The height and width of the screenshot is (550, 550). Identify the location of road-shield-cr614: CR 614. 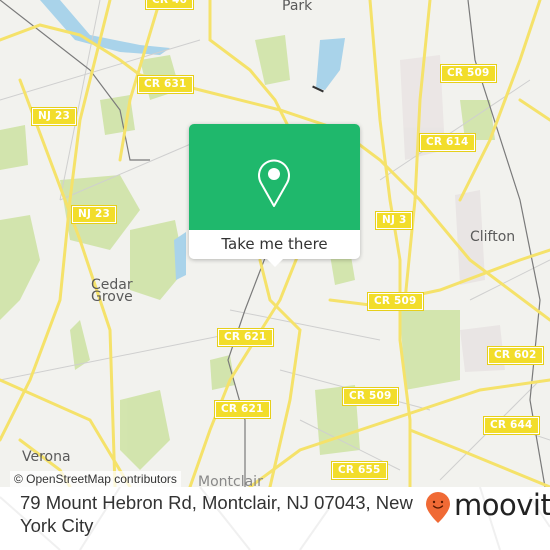
(447, 142).